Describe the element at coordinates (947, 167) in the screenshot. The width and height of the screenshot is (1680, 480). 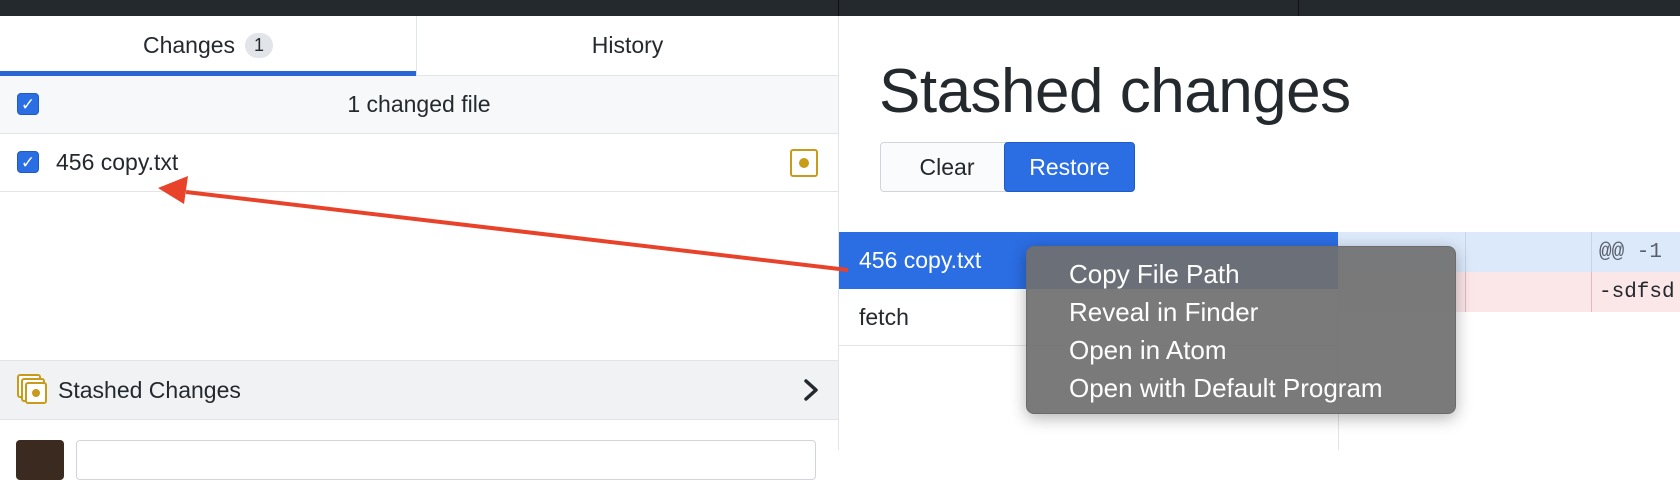
I see `clear-button: Clear` at that location.